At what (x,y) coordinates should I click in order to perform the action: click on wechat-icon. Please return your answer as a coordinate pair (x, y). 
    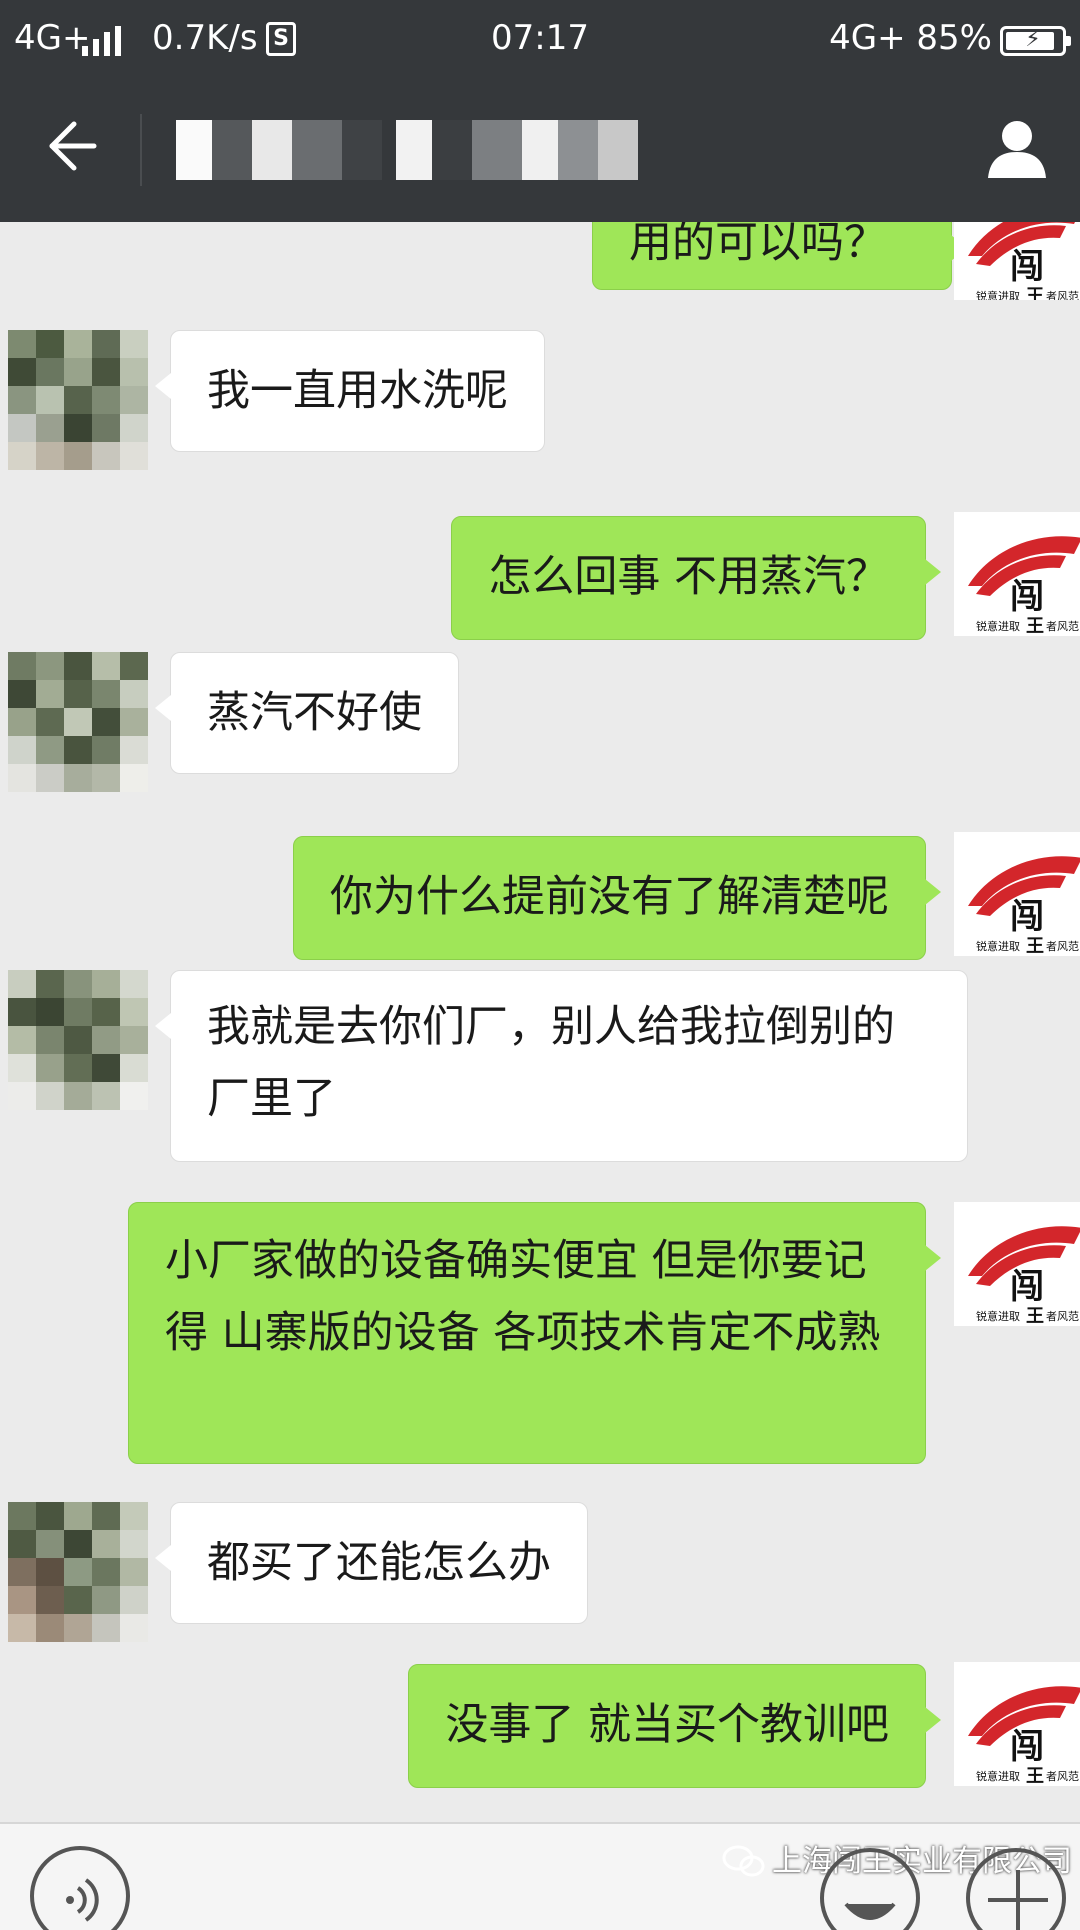
    Looking at the image, I should click on (743, 1861).